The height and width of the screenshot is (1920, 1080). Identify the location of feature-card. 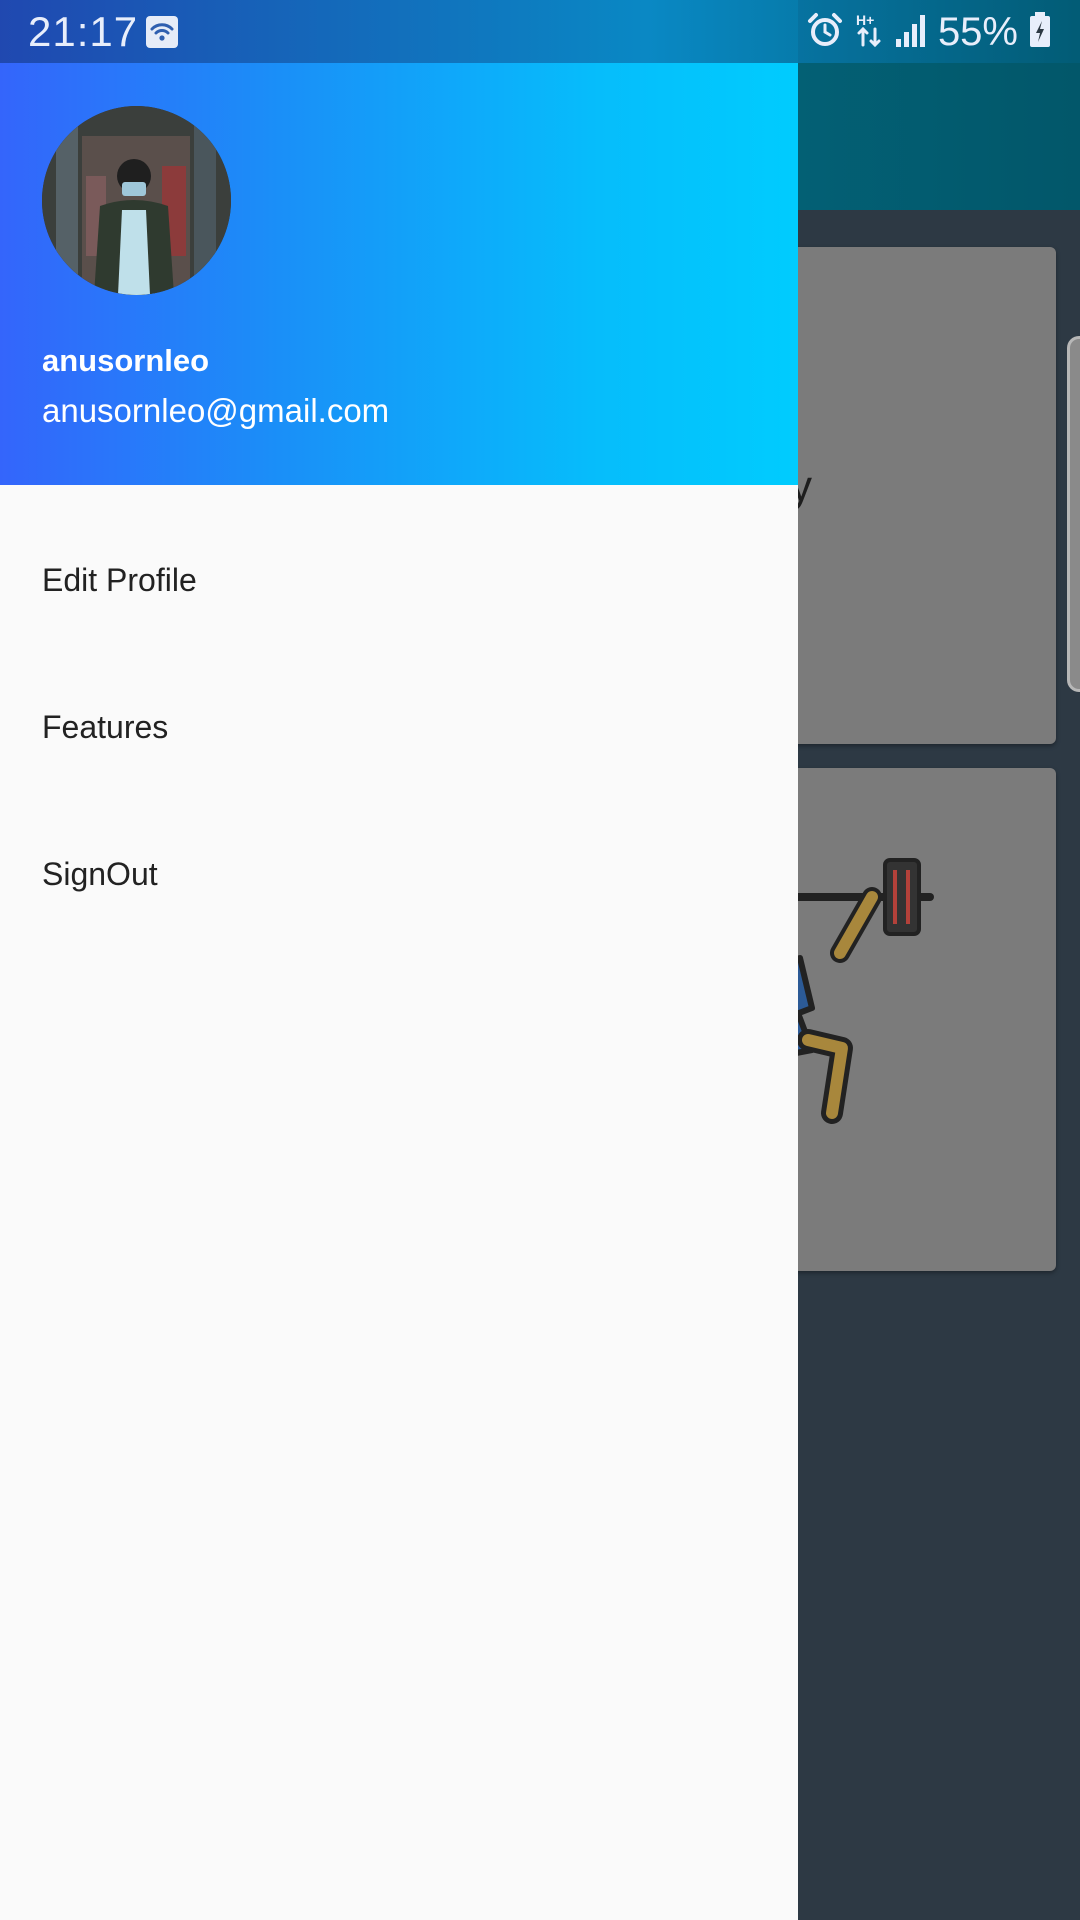
(908, 1019).